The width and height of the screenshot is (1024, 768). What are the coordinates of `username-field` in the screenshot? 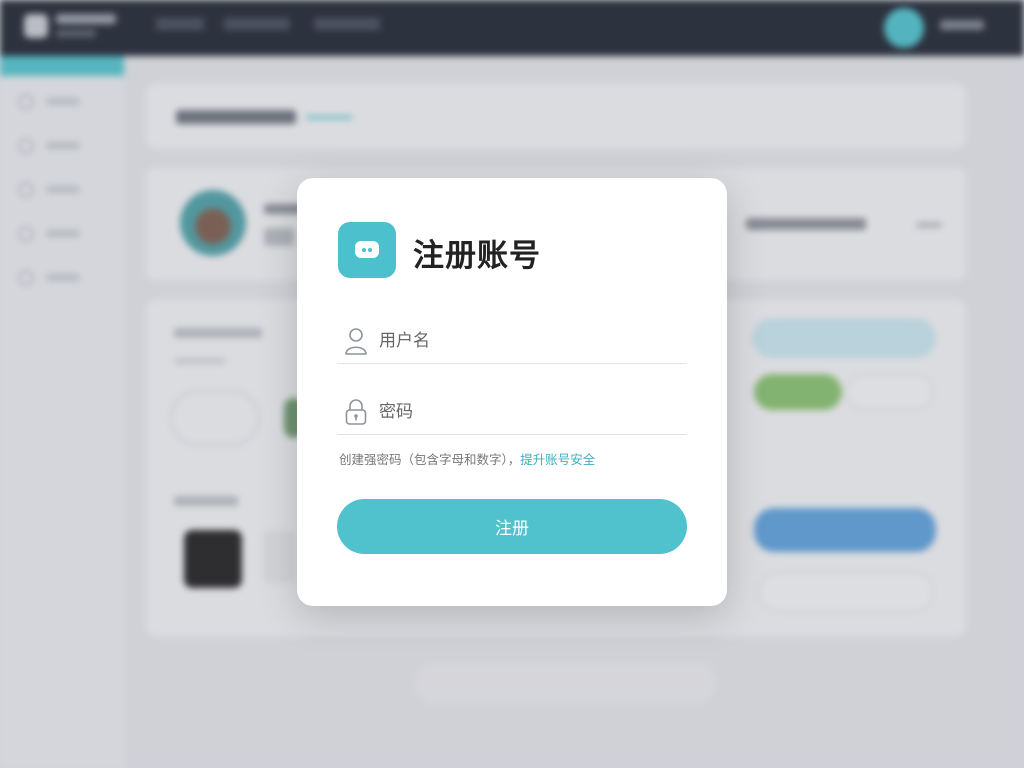 It's located at (512, 342).